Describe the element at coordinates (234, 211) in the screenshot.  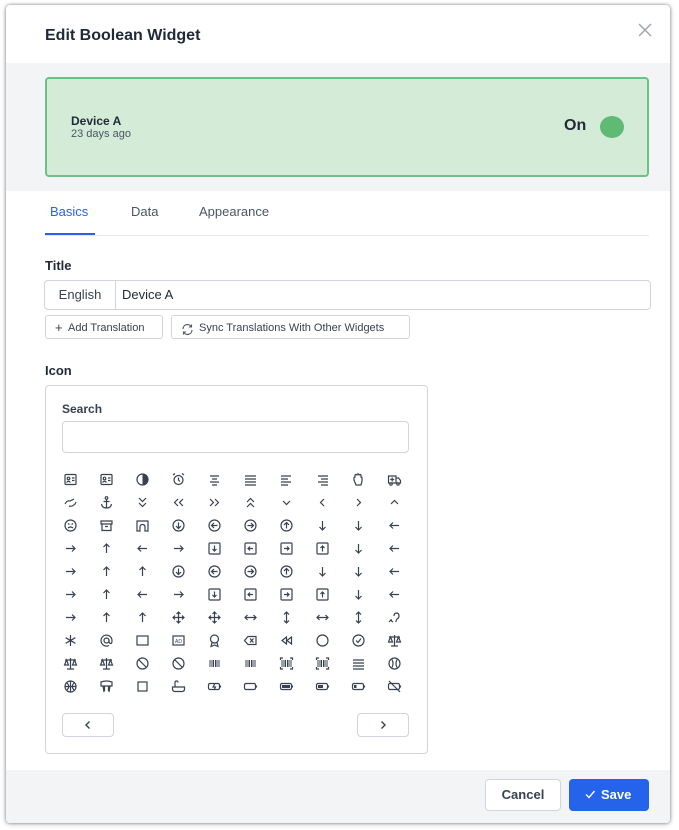
I see `tab-appearance: Appearance` at that location.